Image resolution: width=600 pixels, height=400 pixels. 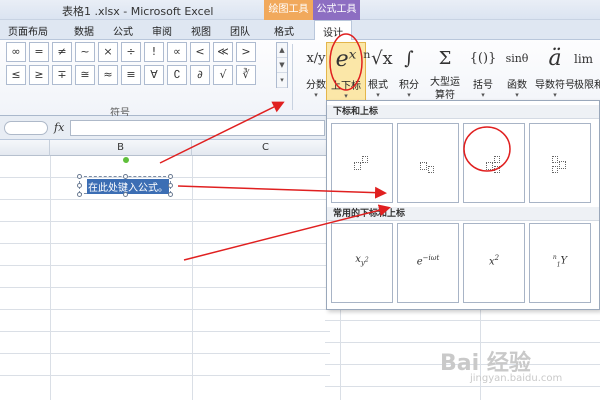 I want to click on highlight-circle-script-button, so click(x=346, y=62).